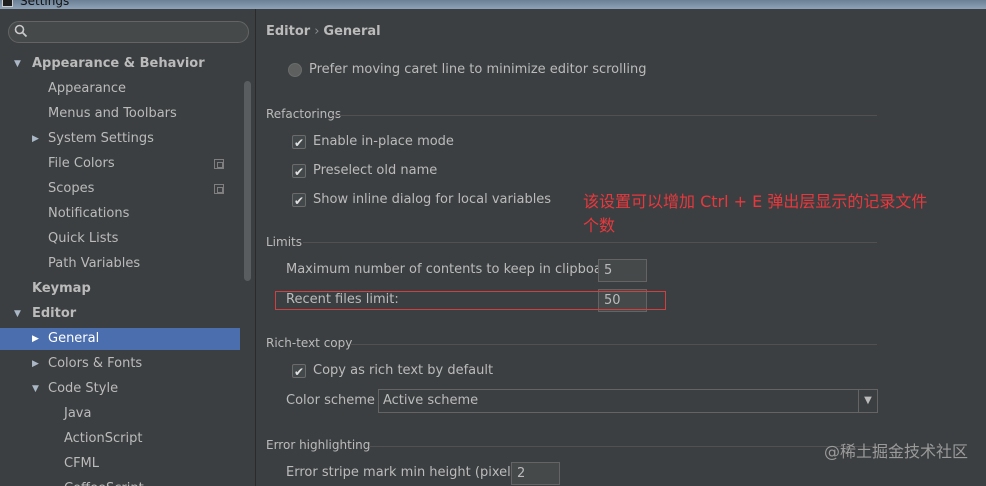 This screenshot has height=486, width=986. I want to click on sidebar-item-label: Menus and Toolbars, so click(112, 113).